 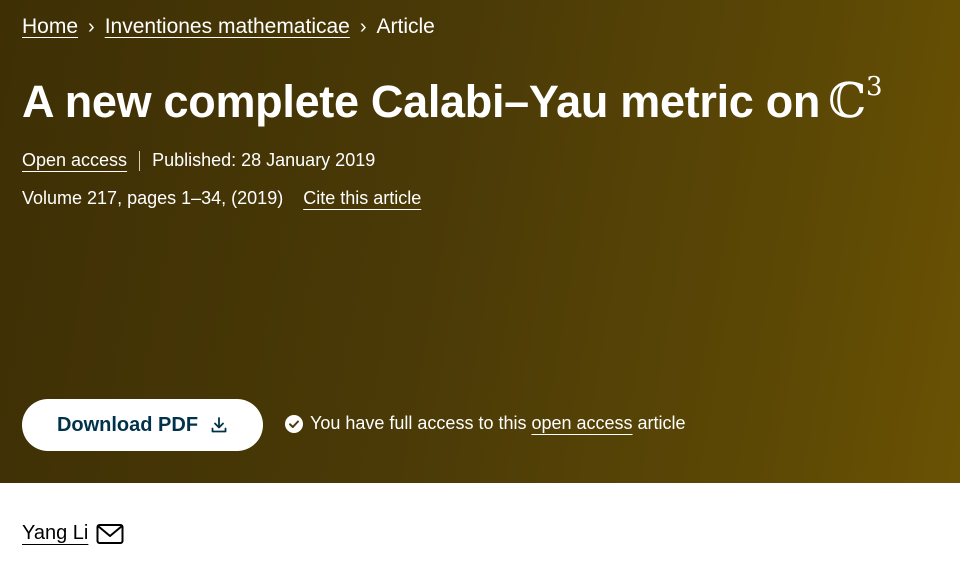 What do you see at coordinates (874, 87) in the screenshot?
I see `title-math-exponent: 3` at bounding box center [874, 87].